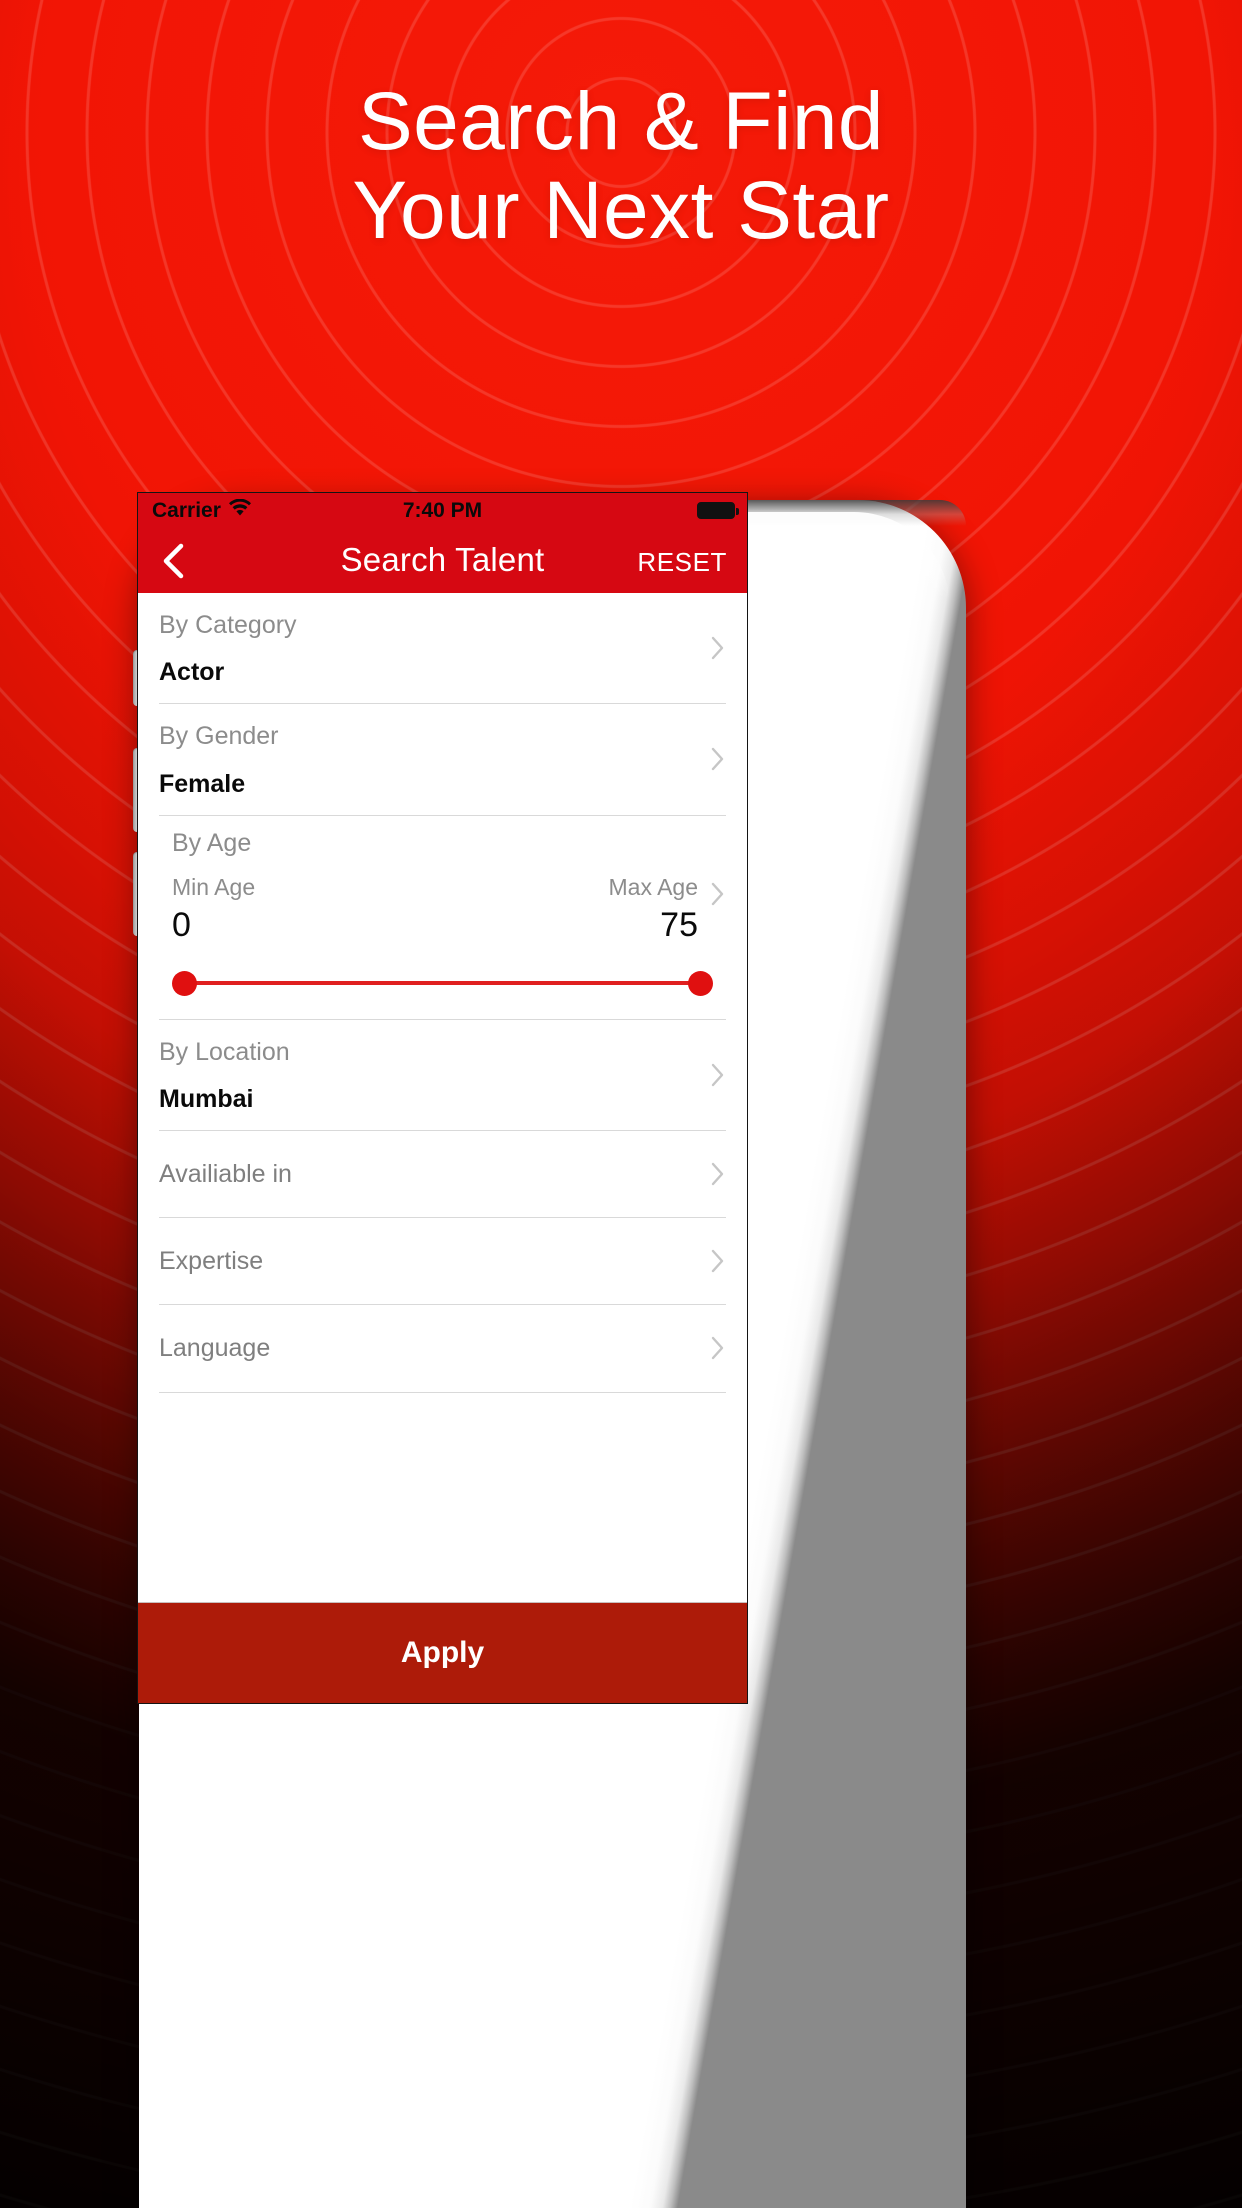 Image resolution: width=1242 pixels, height=2208 pixels. Describe the element at coordinates (225, 1173) in the screenshot. I see `filter-label: Availiable in` at that location.